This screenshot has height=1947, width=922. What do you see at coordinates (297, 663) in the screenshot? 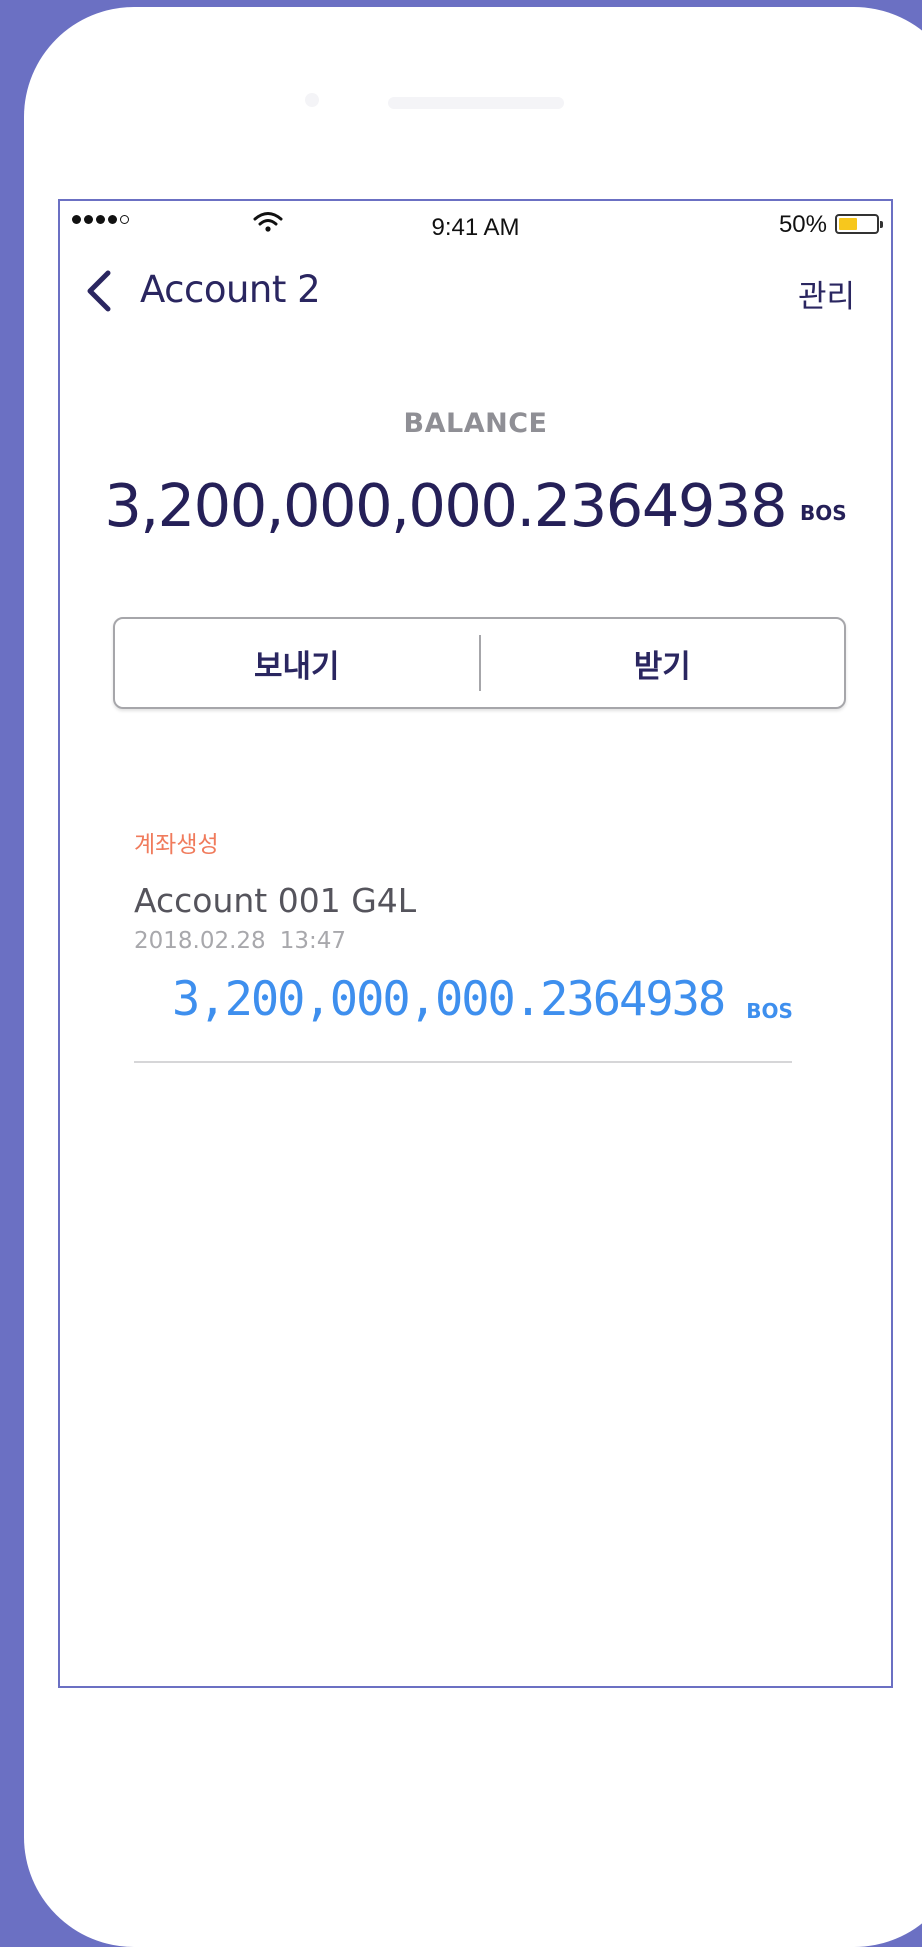
I see `send-button: 보내기` at bounding box center [297, 663].